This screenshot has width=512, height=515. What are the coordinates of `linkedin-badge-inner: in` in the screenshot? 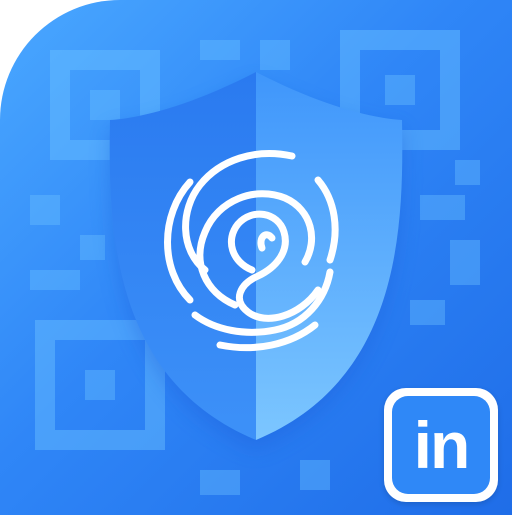 It's located at (441, 445).